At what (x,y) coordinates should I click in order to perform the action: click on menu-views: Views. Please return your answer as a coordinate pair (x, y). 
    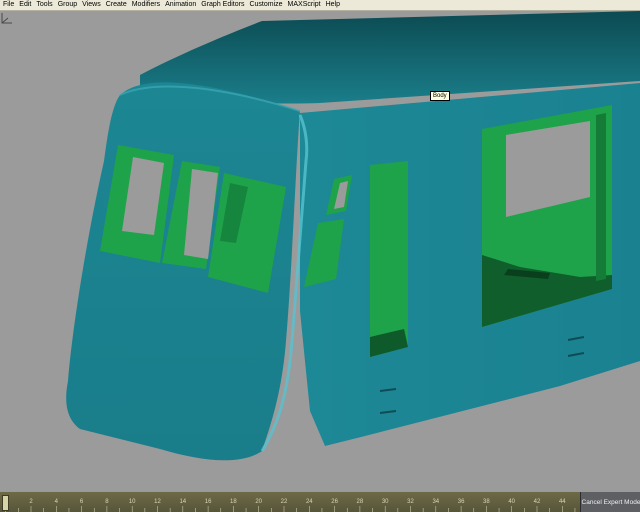
    Looking at the image, I should click on (92, 5).